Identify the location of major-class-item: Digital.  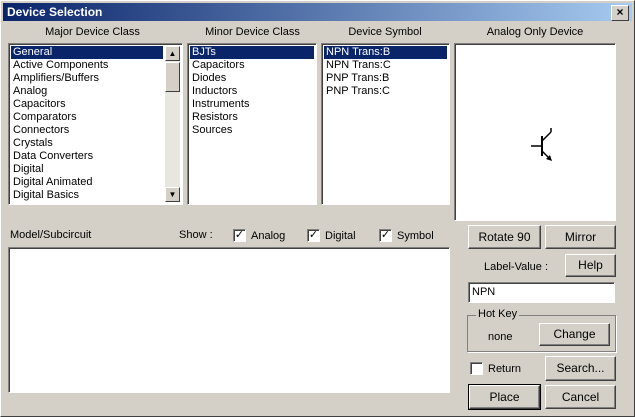
(87, 169).